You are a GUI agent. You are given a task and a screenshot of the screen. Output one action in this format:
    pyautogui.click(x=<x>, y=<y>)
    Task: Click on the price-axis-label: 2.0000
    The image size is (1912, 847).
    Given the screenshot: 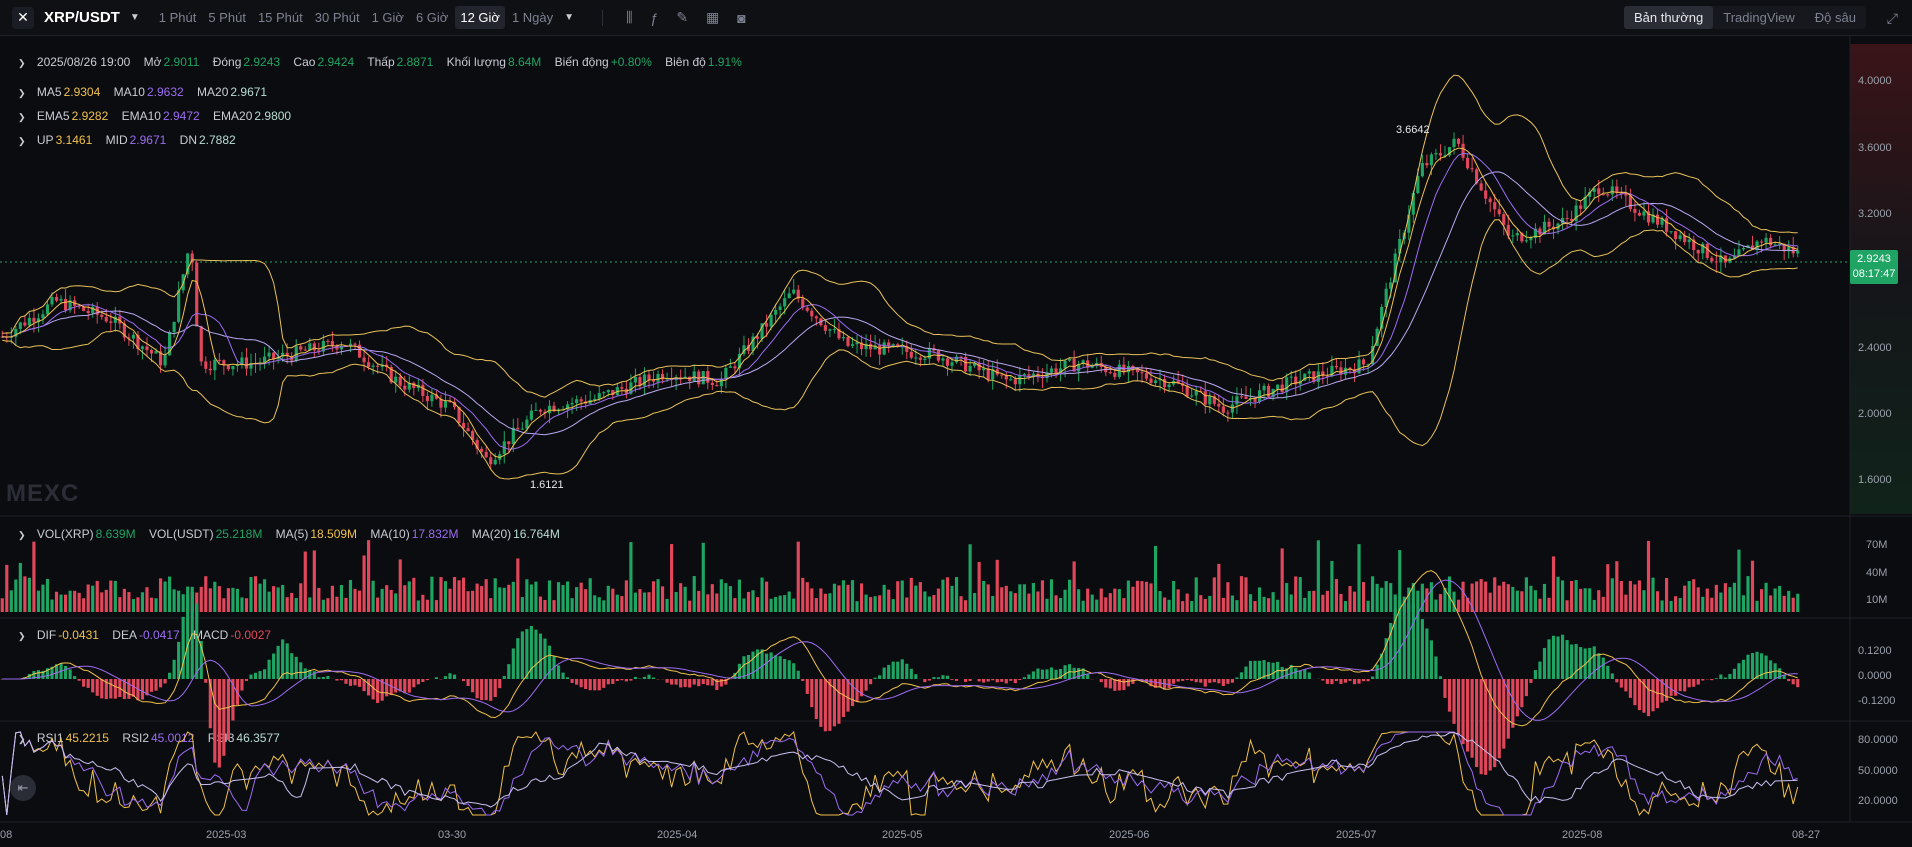 What is the action you would take?
    pyautogui.click(x=1875, y=414)
    